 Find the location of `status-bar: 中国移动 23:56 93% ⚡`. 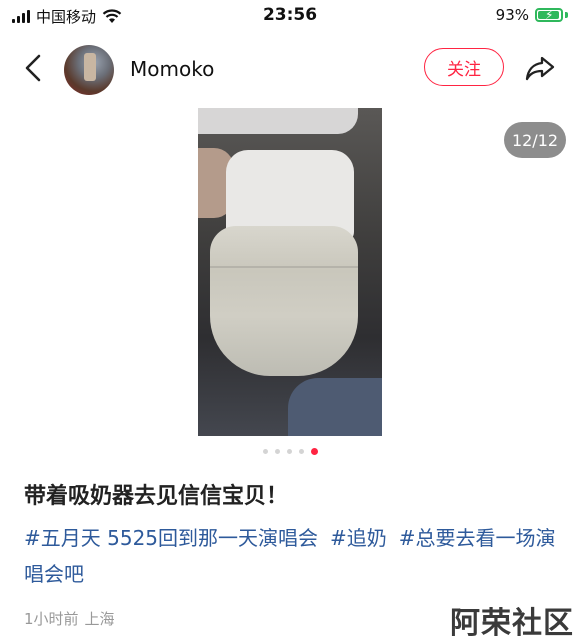

status-bar: 中国移动 23:56 93% ⚡ is located at coordinates (290, 15).